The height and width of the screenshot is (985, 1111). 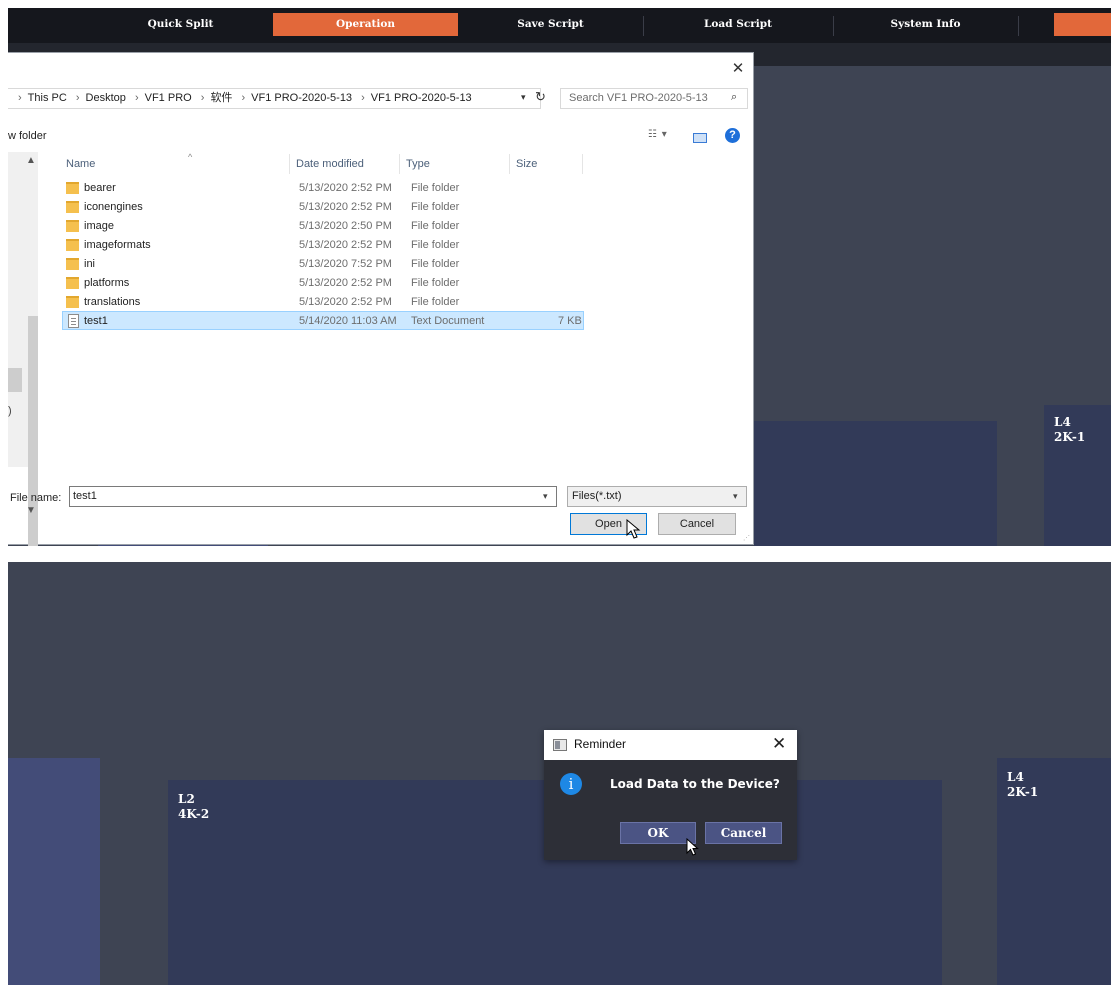 I want to click on file-type: Text Document, so click(x=448, y=321).